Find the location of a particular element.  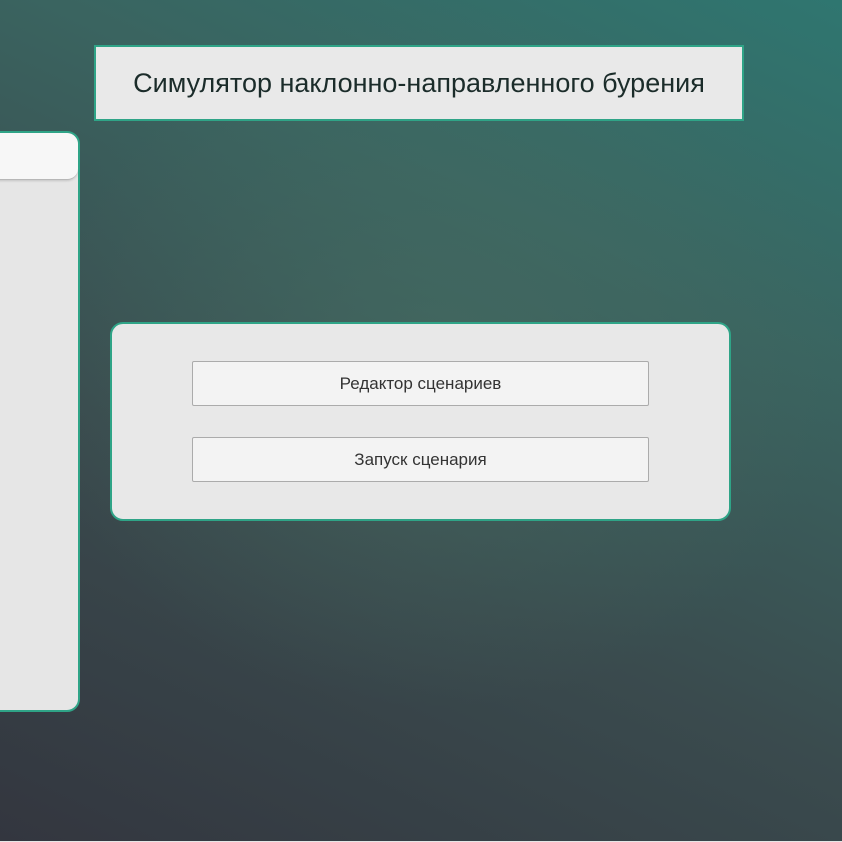

side-panel-header is located at coordinates (39, 156).